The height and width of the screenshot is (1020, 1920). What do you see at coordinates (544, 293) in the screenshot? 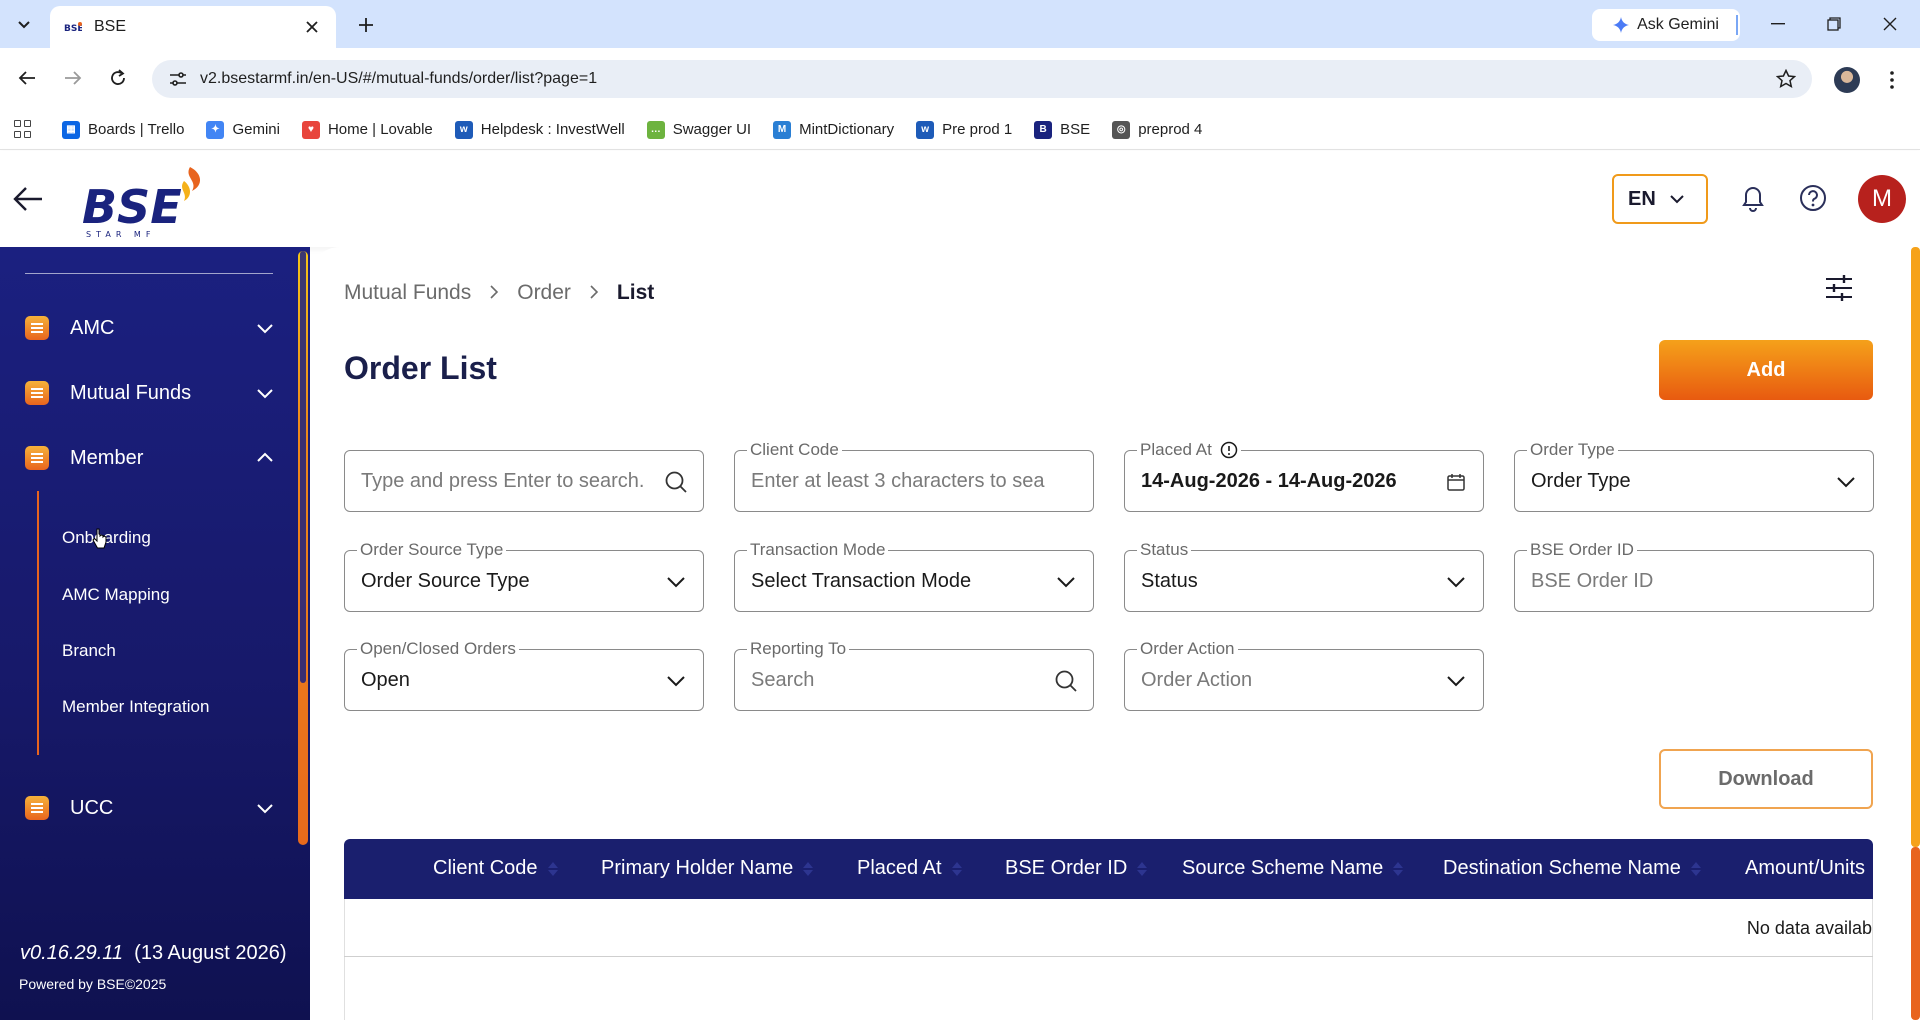
I see `breadcrumb-item-order: Order` at bounding box center [544, 293].